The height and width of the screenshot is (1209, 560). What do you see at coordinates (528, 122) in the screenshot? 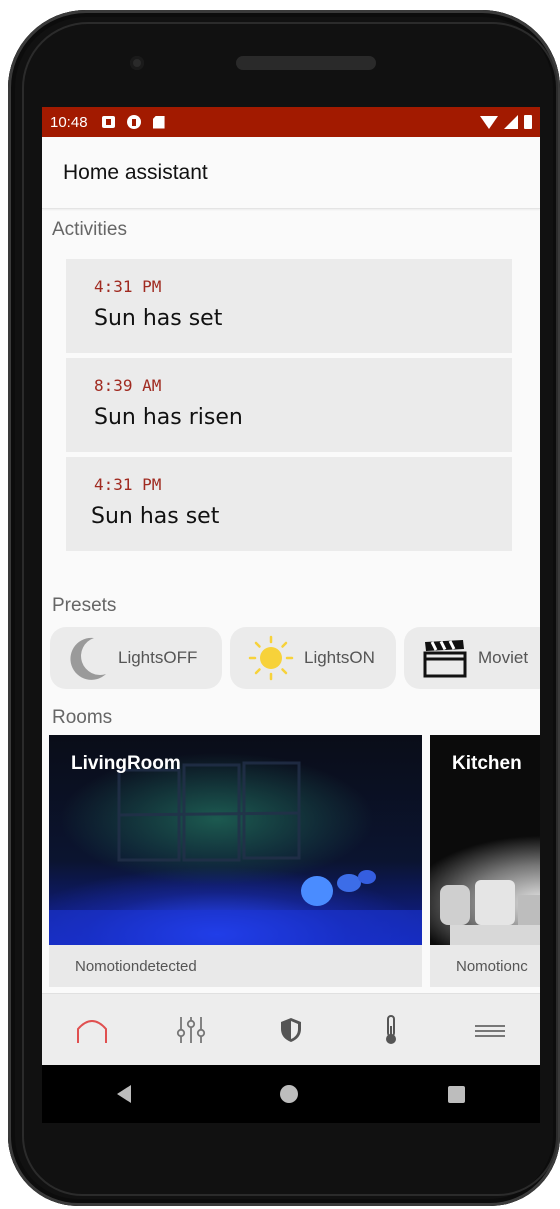
I see `battery-icon` at bounding box center [528, 122].